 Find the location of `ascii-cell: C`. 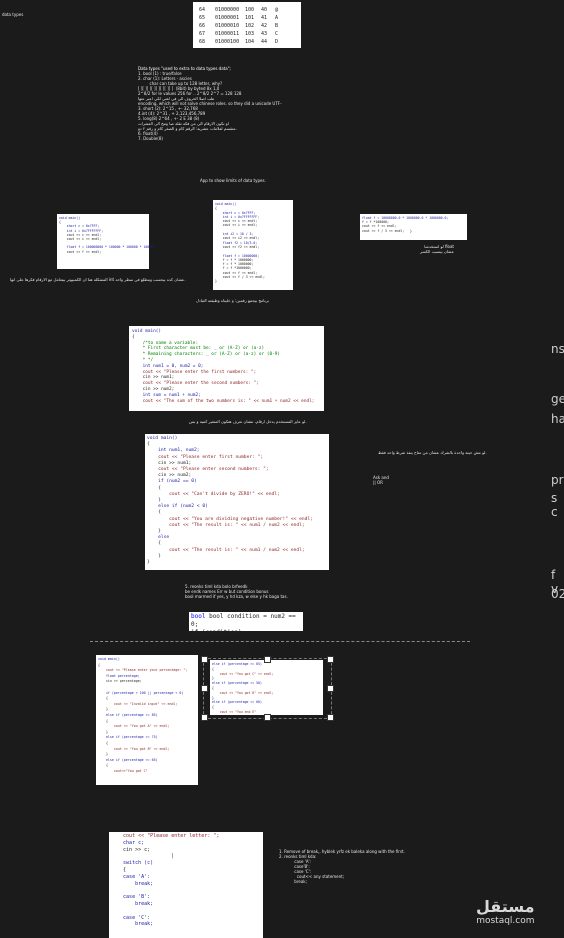

ascii-cell: C is located at coordinates (277, 34).